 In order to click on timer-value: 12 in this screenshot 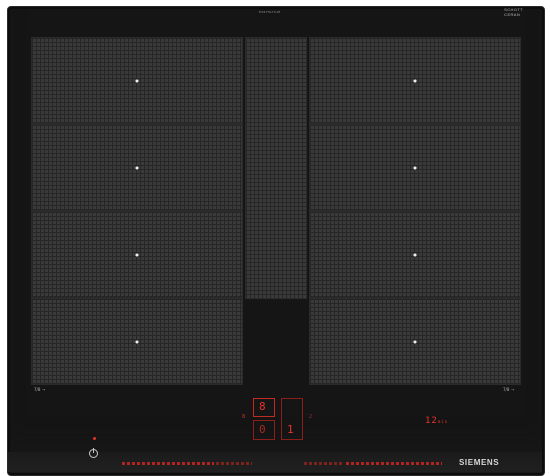, I will do `click(431, 421)`.